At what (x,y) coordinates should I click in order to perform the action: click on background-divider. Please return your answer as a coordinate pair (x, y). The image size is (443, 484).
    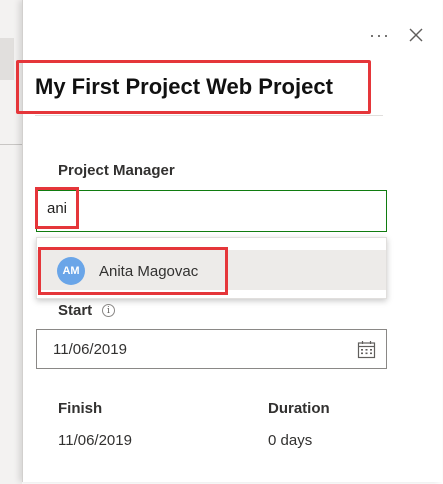
    Looking at the image, I should click on (11, 144).